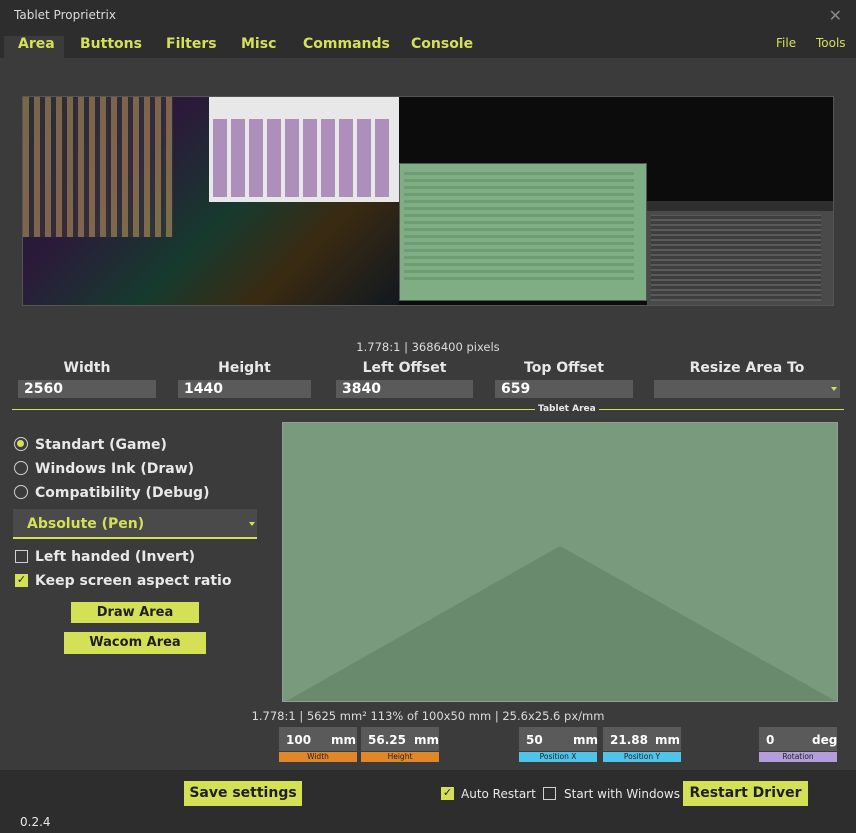 Image resolution: width=856 pixels, height=833 pixels. What do you see at coordinates (835, 15) in the screenshot?
I see `close-icon: ✕` at bounding box center [835, 15].